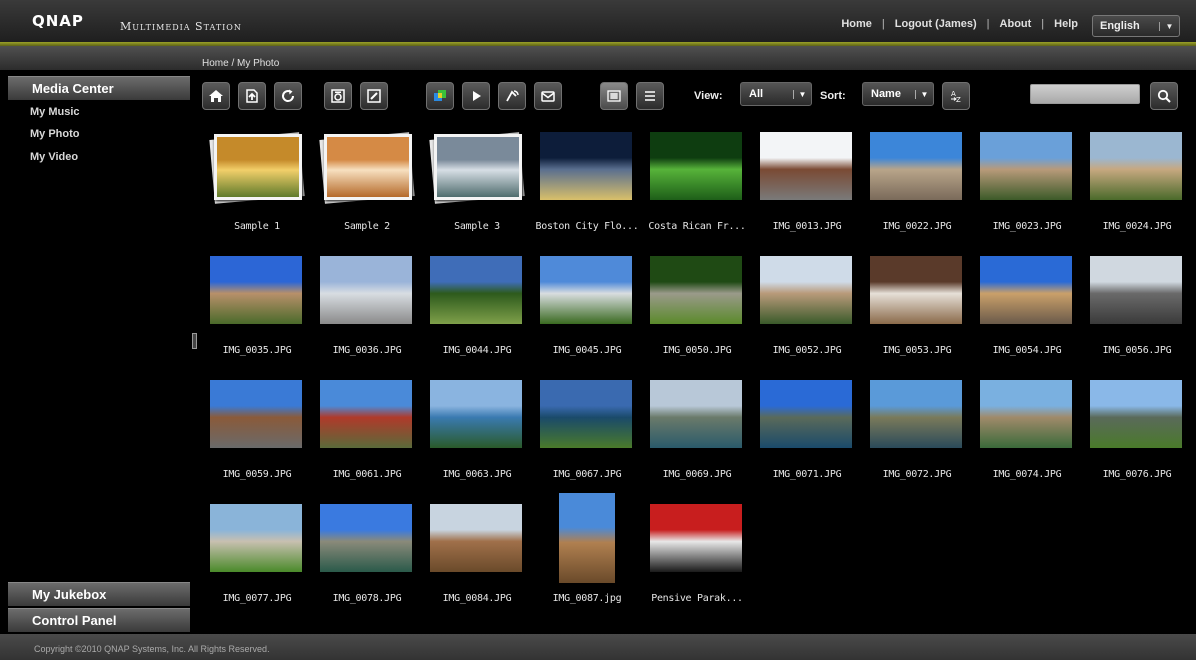  I want to click on toolbar: View: All ▼ Sort: Name ▼ AZ, so click(693, 96).